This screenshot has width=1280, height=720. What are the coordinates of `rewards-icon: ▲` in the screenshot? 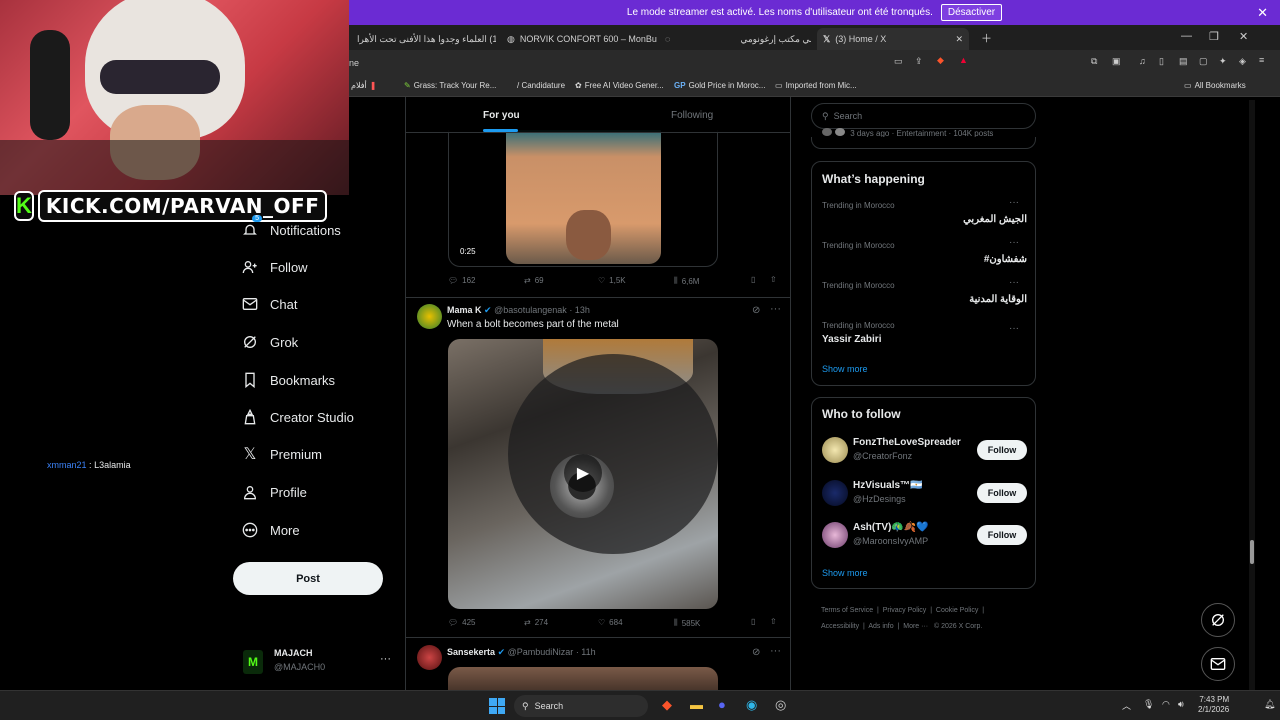 It's located at (963, 60).